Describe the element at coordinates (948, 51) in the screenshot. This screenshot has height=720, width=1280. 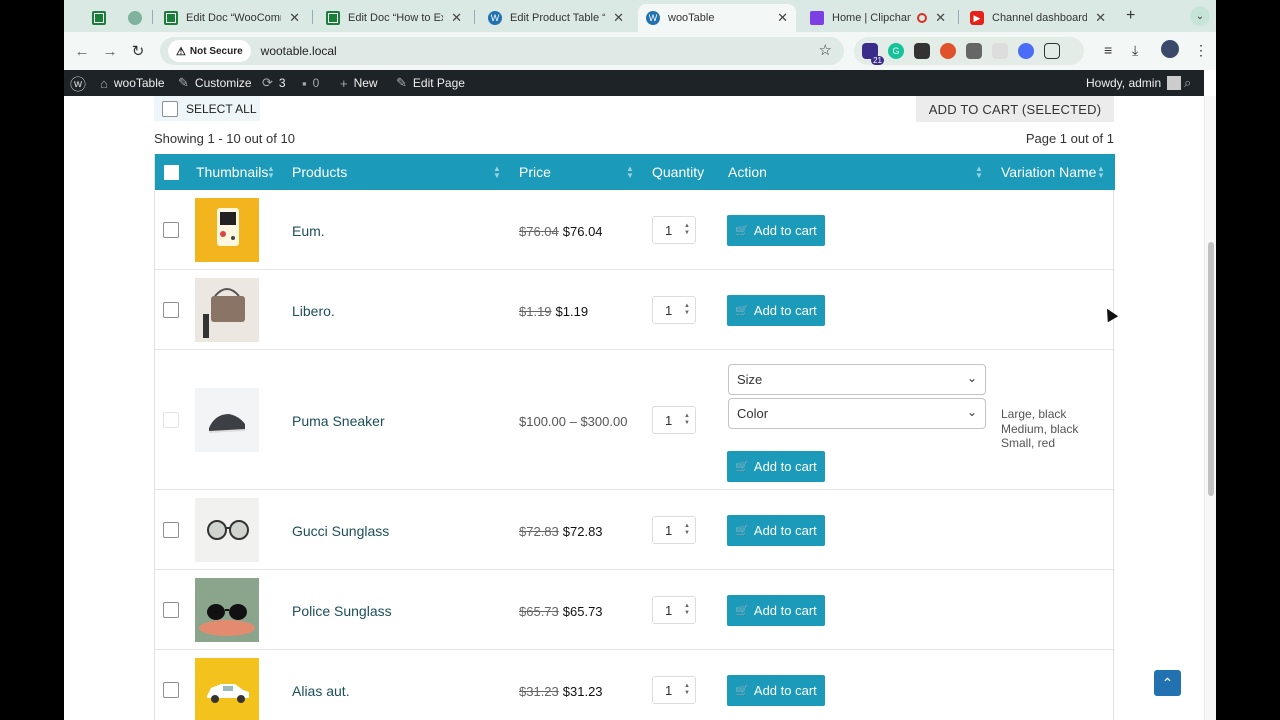
I see `color-picker-icon` at that location.